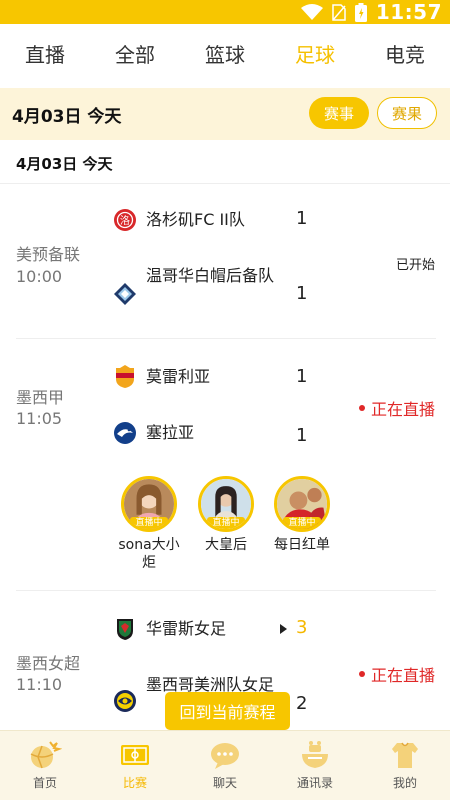 The height and width of the screenshot is (800, 450). Describe the element at coordinates (407, 113) in the screenshot. I see `results-button: 赛果` at that location.